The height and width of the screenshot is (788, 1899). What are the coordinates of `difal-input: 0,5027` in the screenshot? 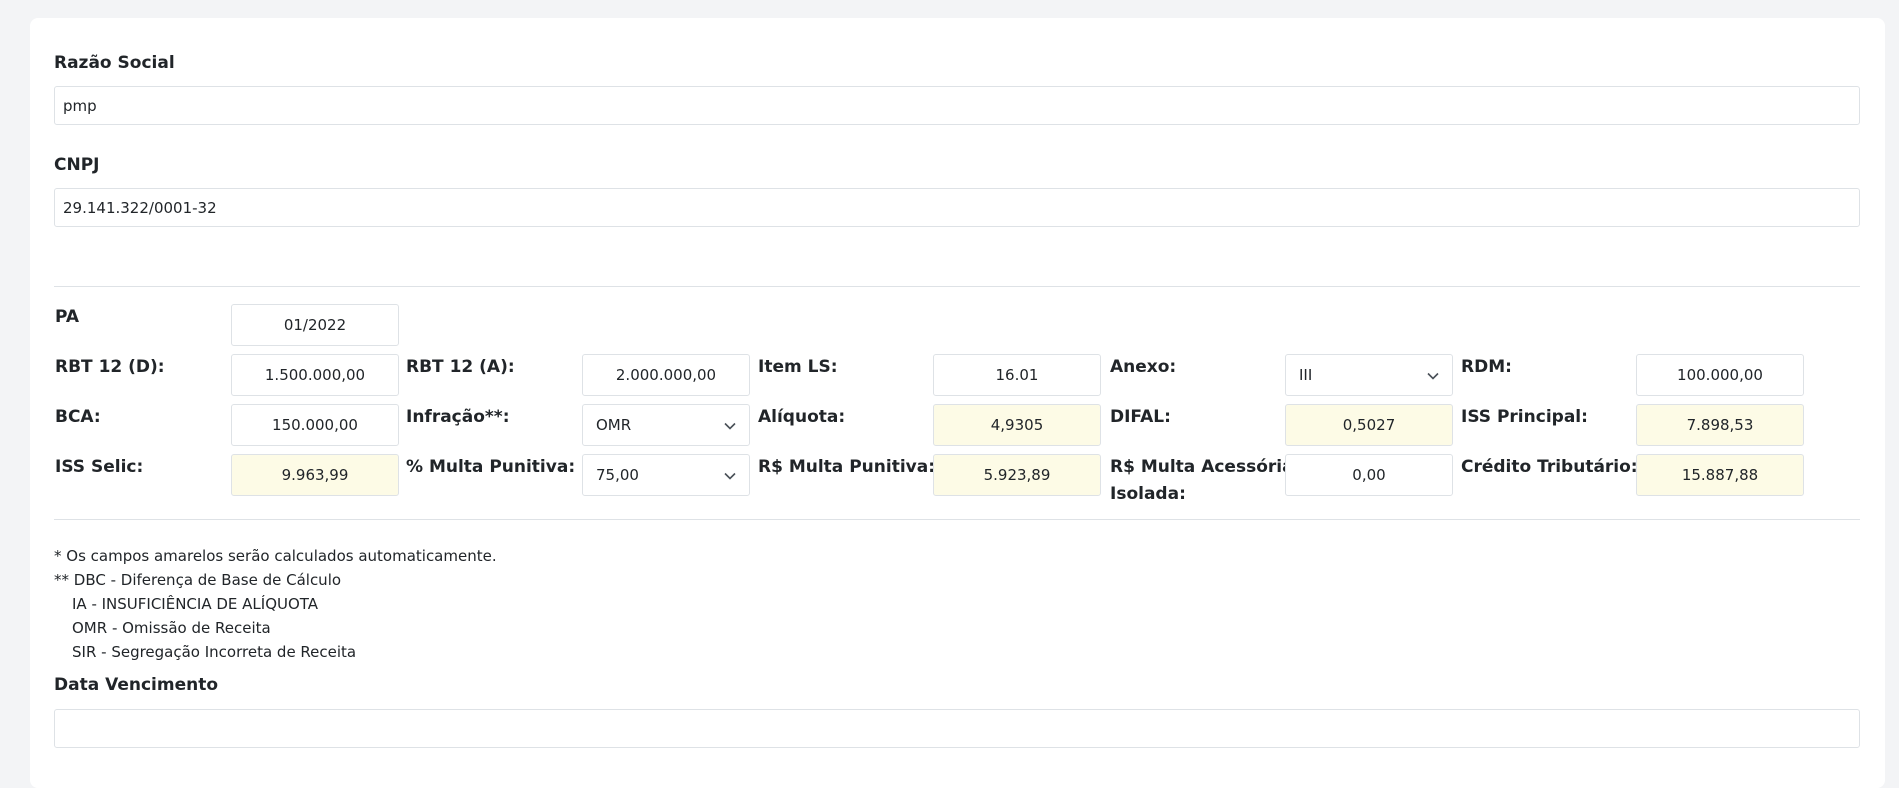 It's located at (1369, 425).